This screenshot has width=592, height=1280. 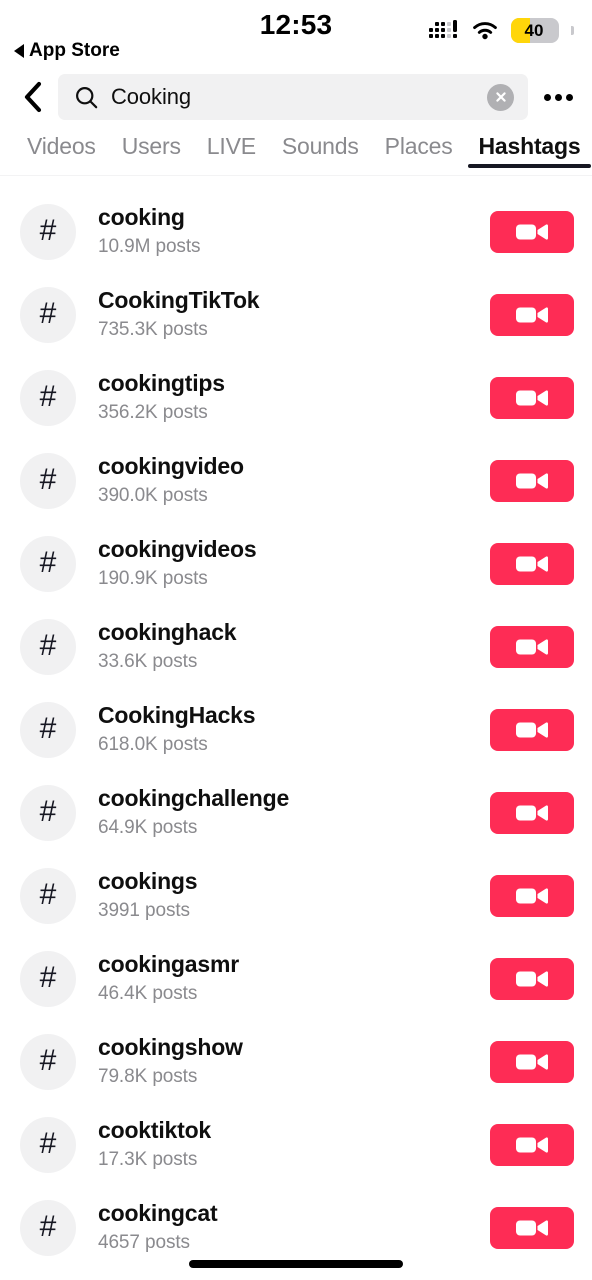 I want to click on search-header: Cooking, so click(x=296, y=97).